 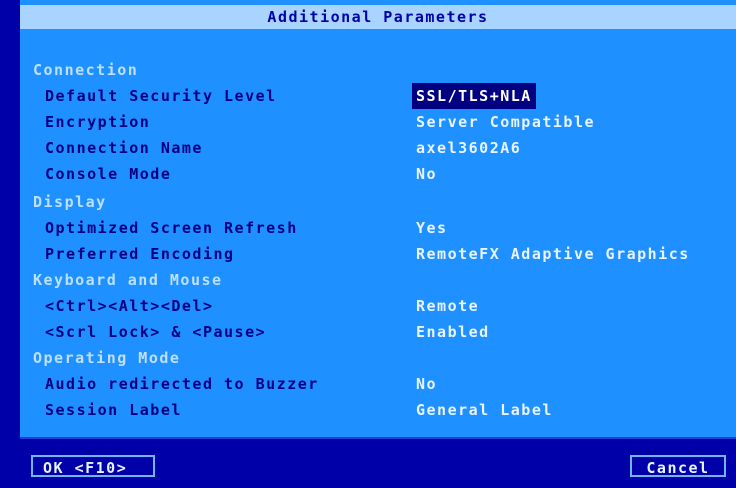 I want to click on label-session-label: Session Label, so click(x=113, y=410).